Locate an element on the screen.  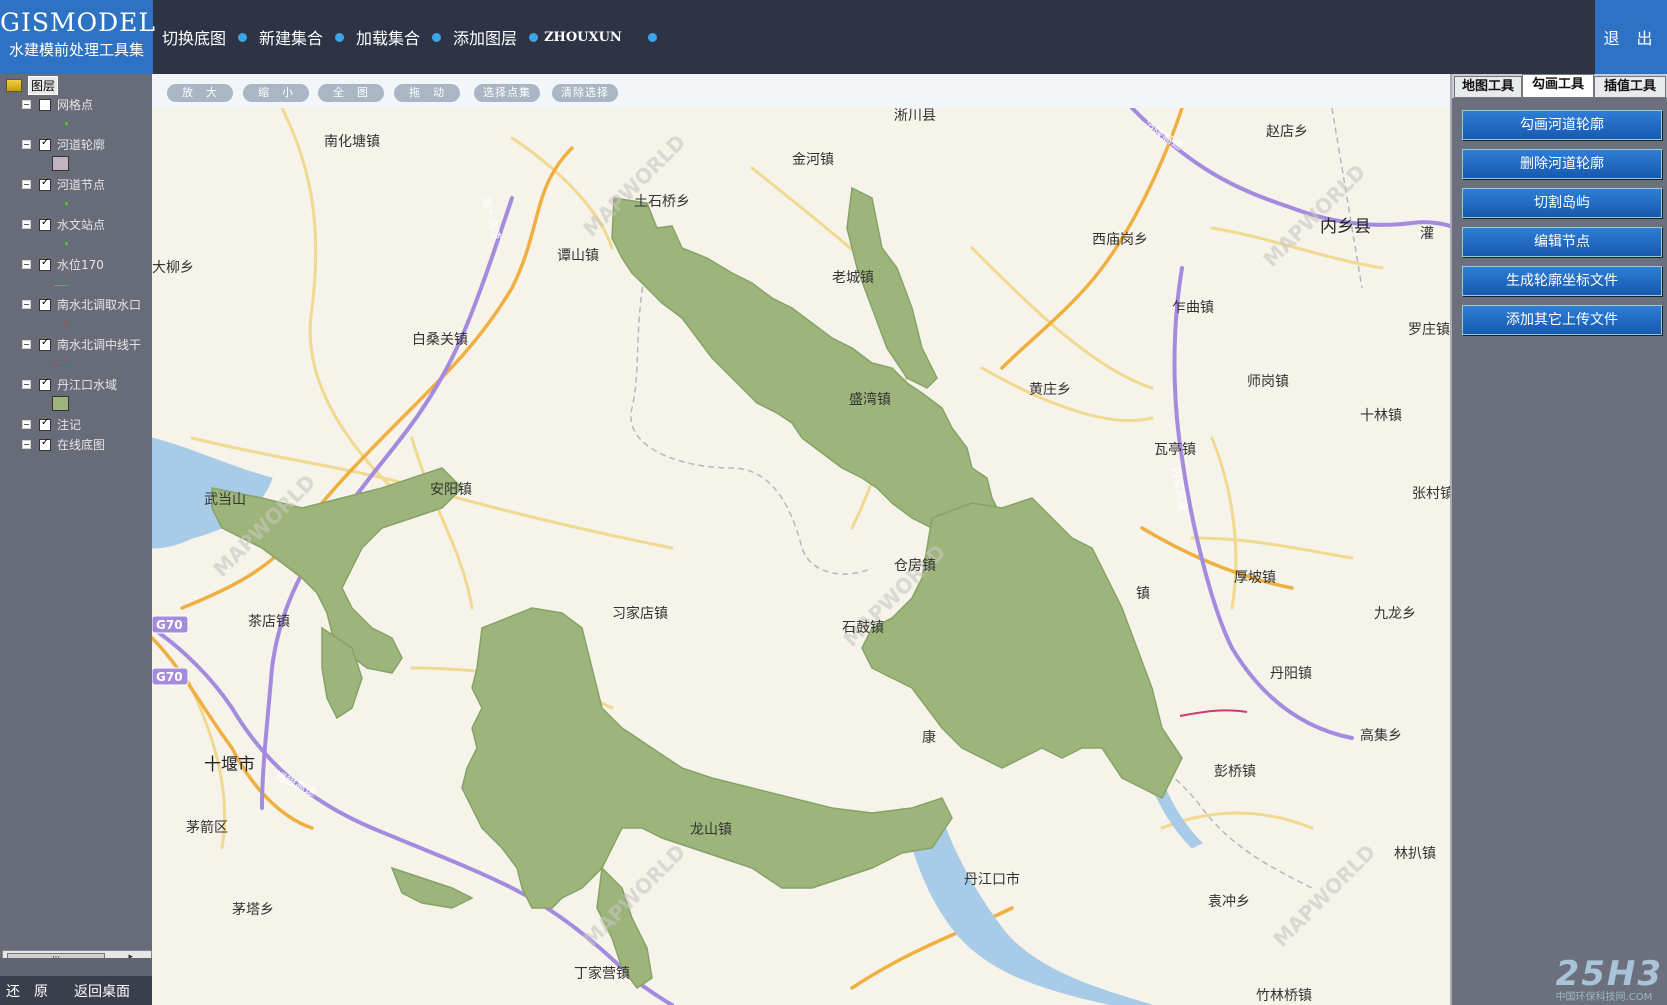
place-label: 西庙岗乡 is located at coordinates (1120, 240).